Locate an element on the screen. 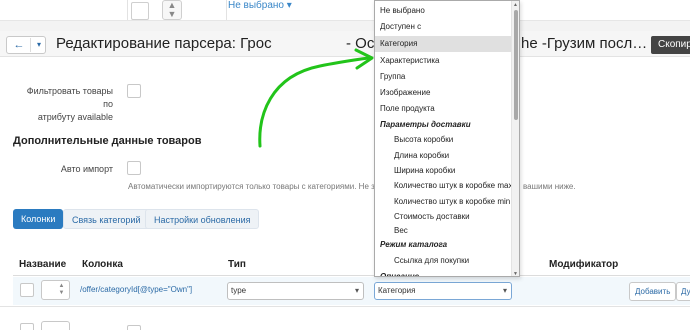 The width and height of the screenshot is (690, 330). dropdown-group-label: Параметры доставки is located at coordinates (425, 124).